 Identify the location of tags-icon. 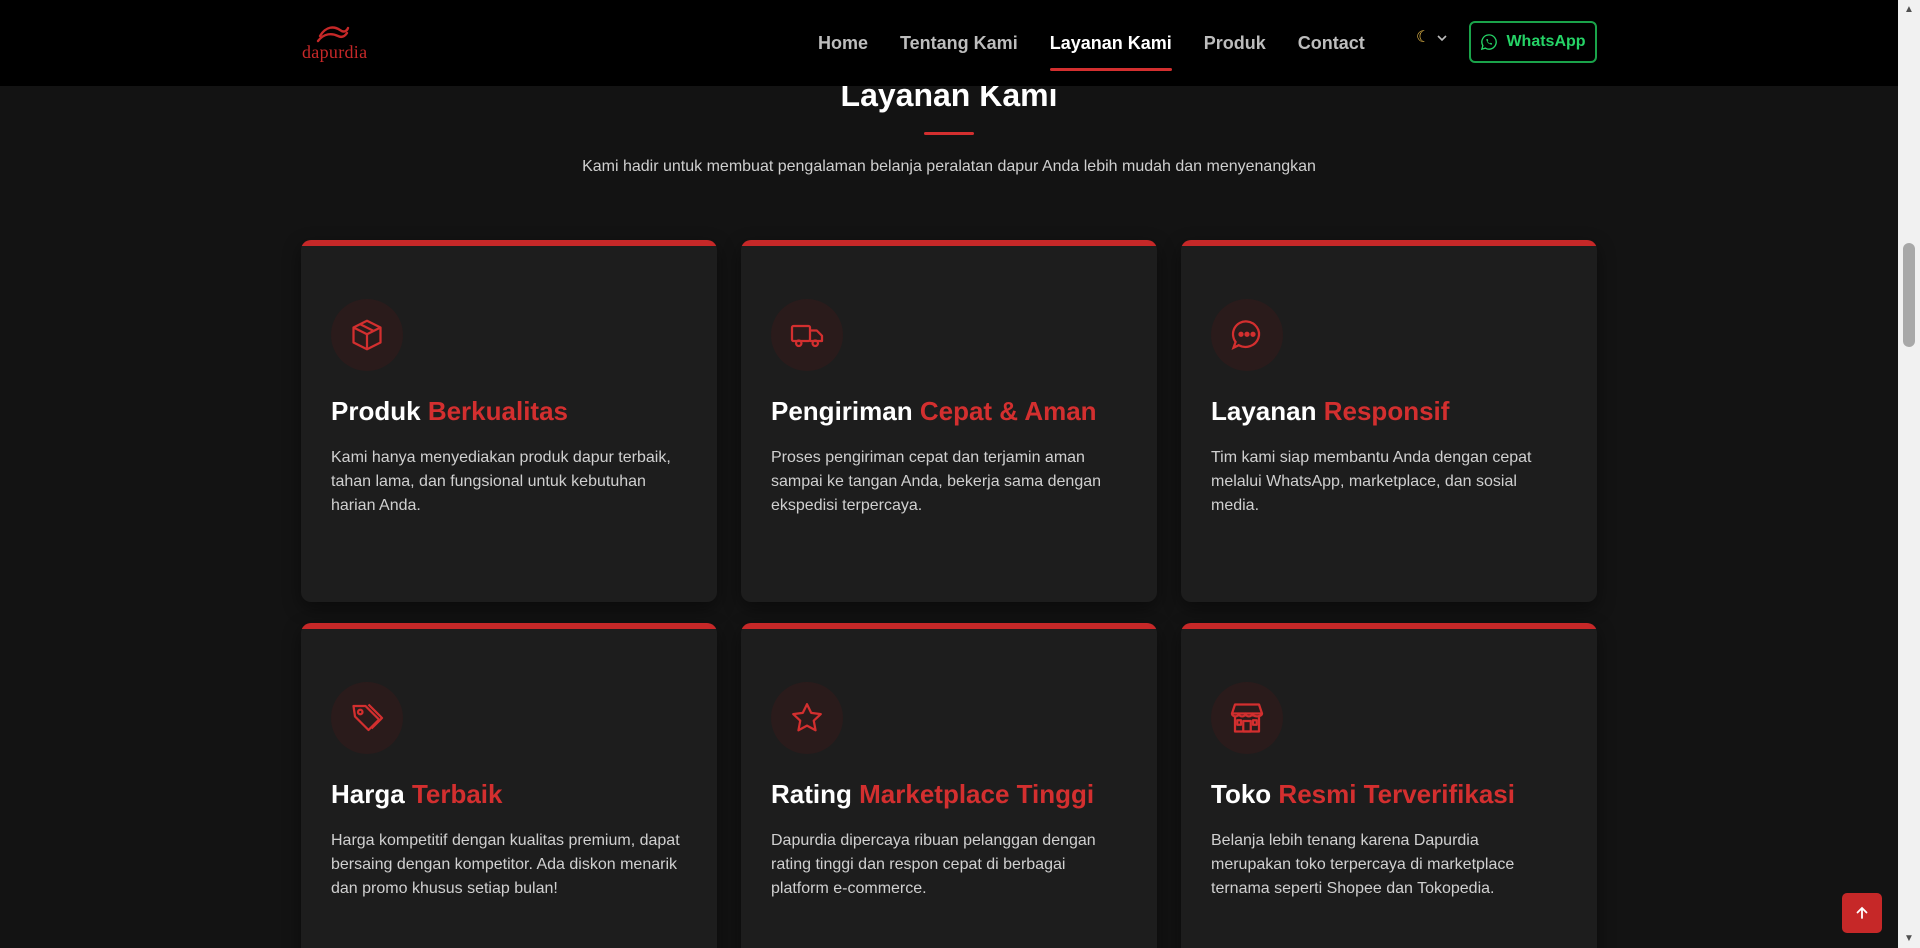
(367, 718).